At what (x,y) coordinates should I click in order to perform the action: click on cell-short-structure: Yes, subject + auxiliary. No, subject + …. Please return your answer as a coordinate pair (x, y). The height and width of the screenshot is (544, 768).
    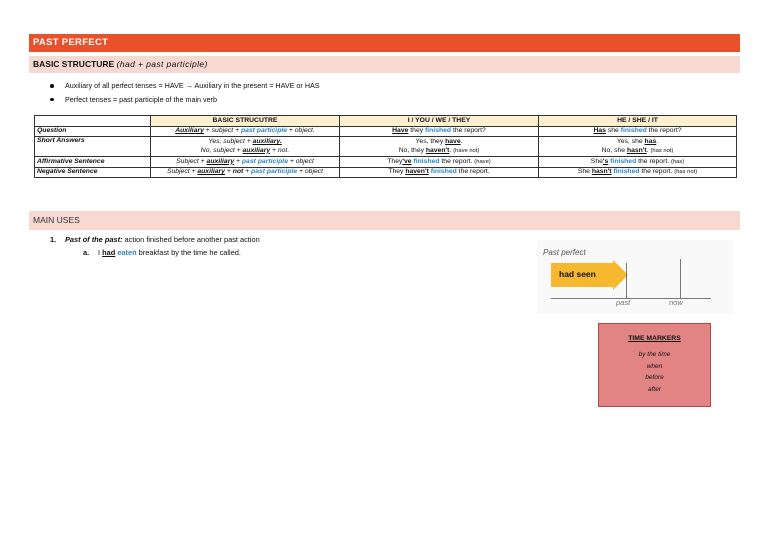
    Looking at the image, I should click on (245, 146).